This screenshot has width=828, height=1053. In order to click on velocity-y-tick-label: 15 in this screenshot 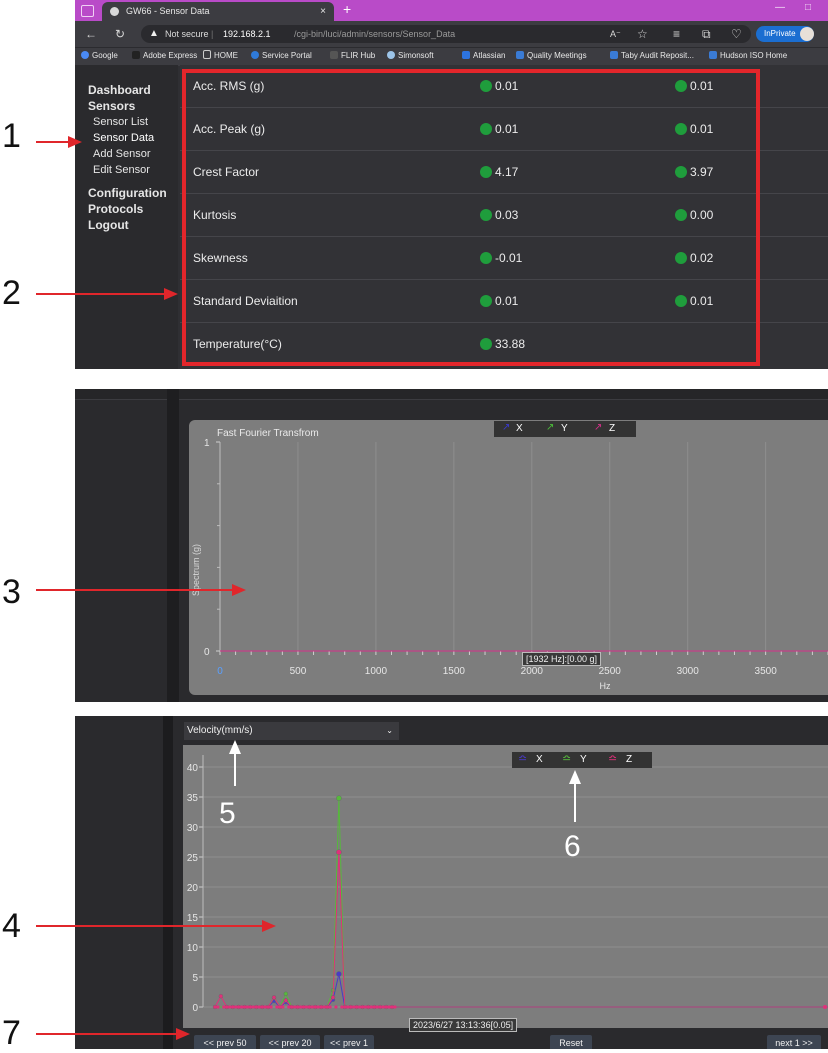, I will do `click(193, 918)`.